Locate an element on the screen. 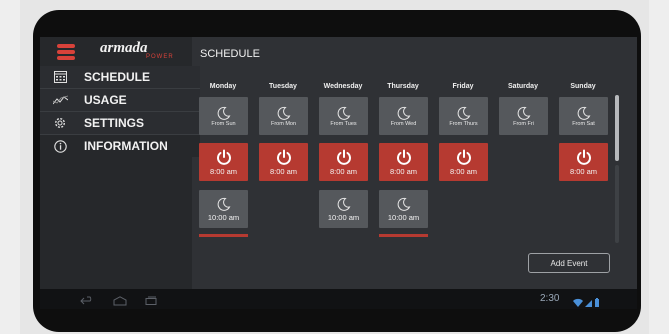 The height and width of the screenshot is (334, 669). calendar-icon is located at coordinates (60, 77).